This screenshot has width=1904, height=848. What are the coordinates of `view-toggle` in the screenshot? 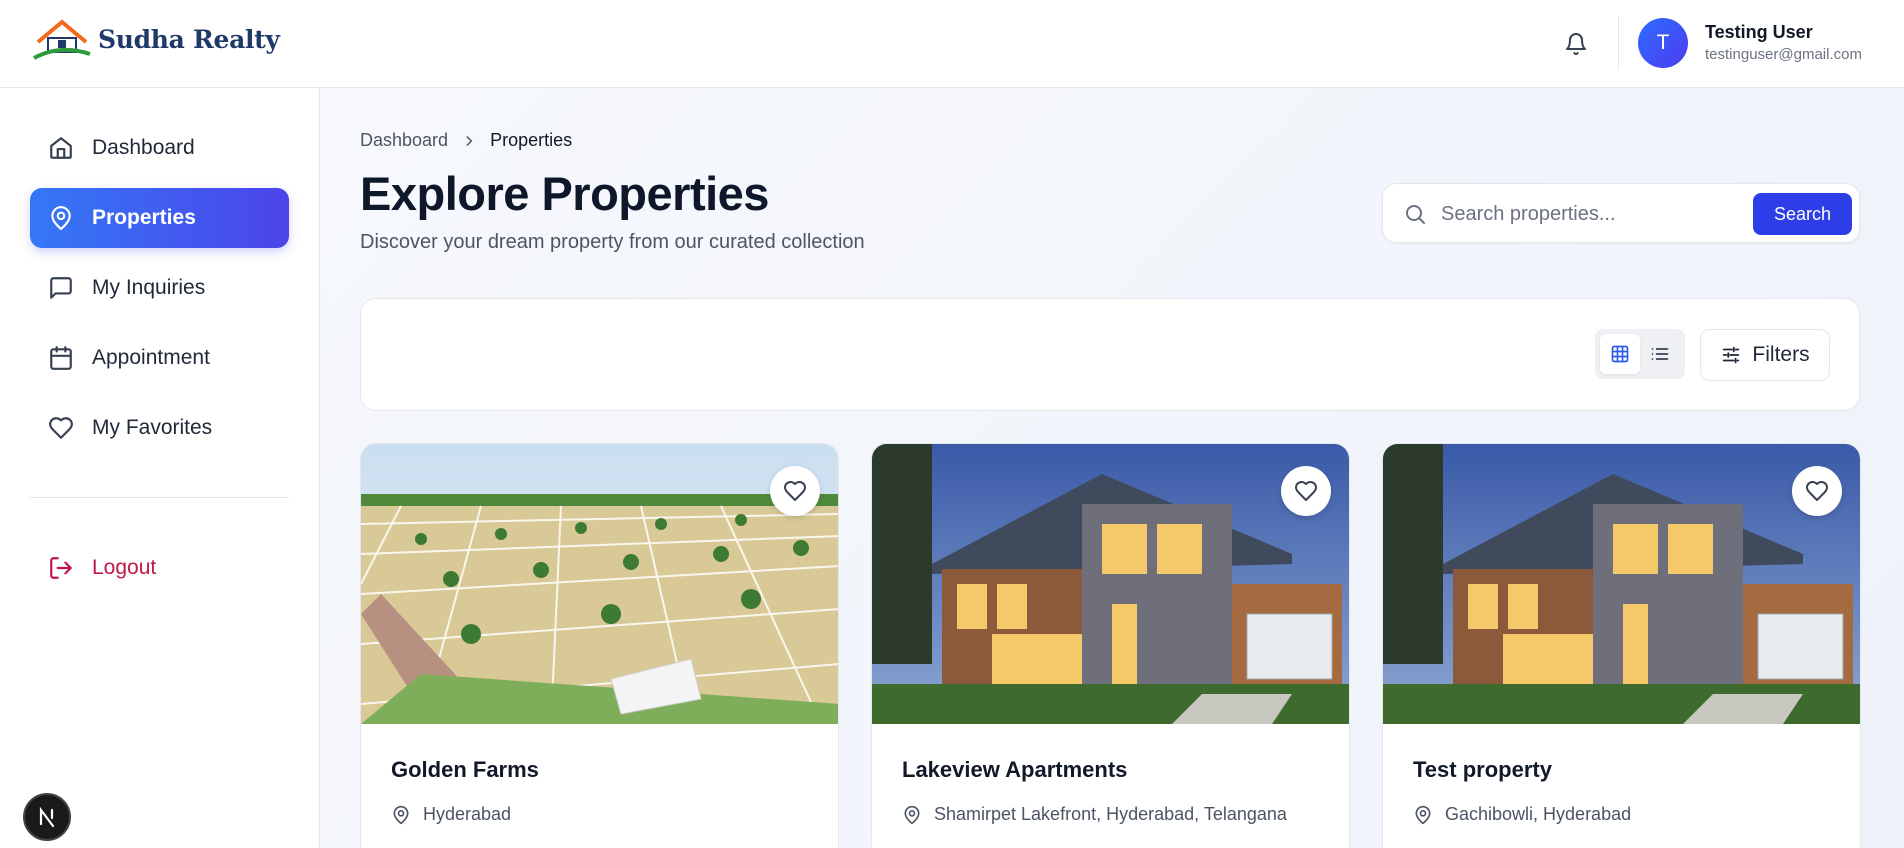 It's located at (1640, 354).